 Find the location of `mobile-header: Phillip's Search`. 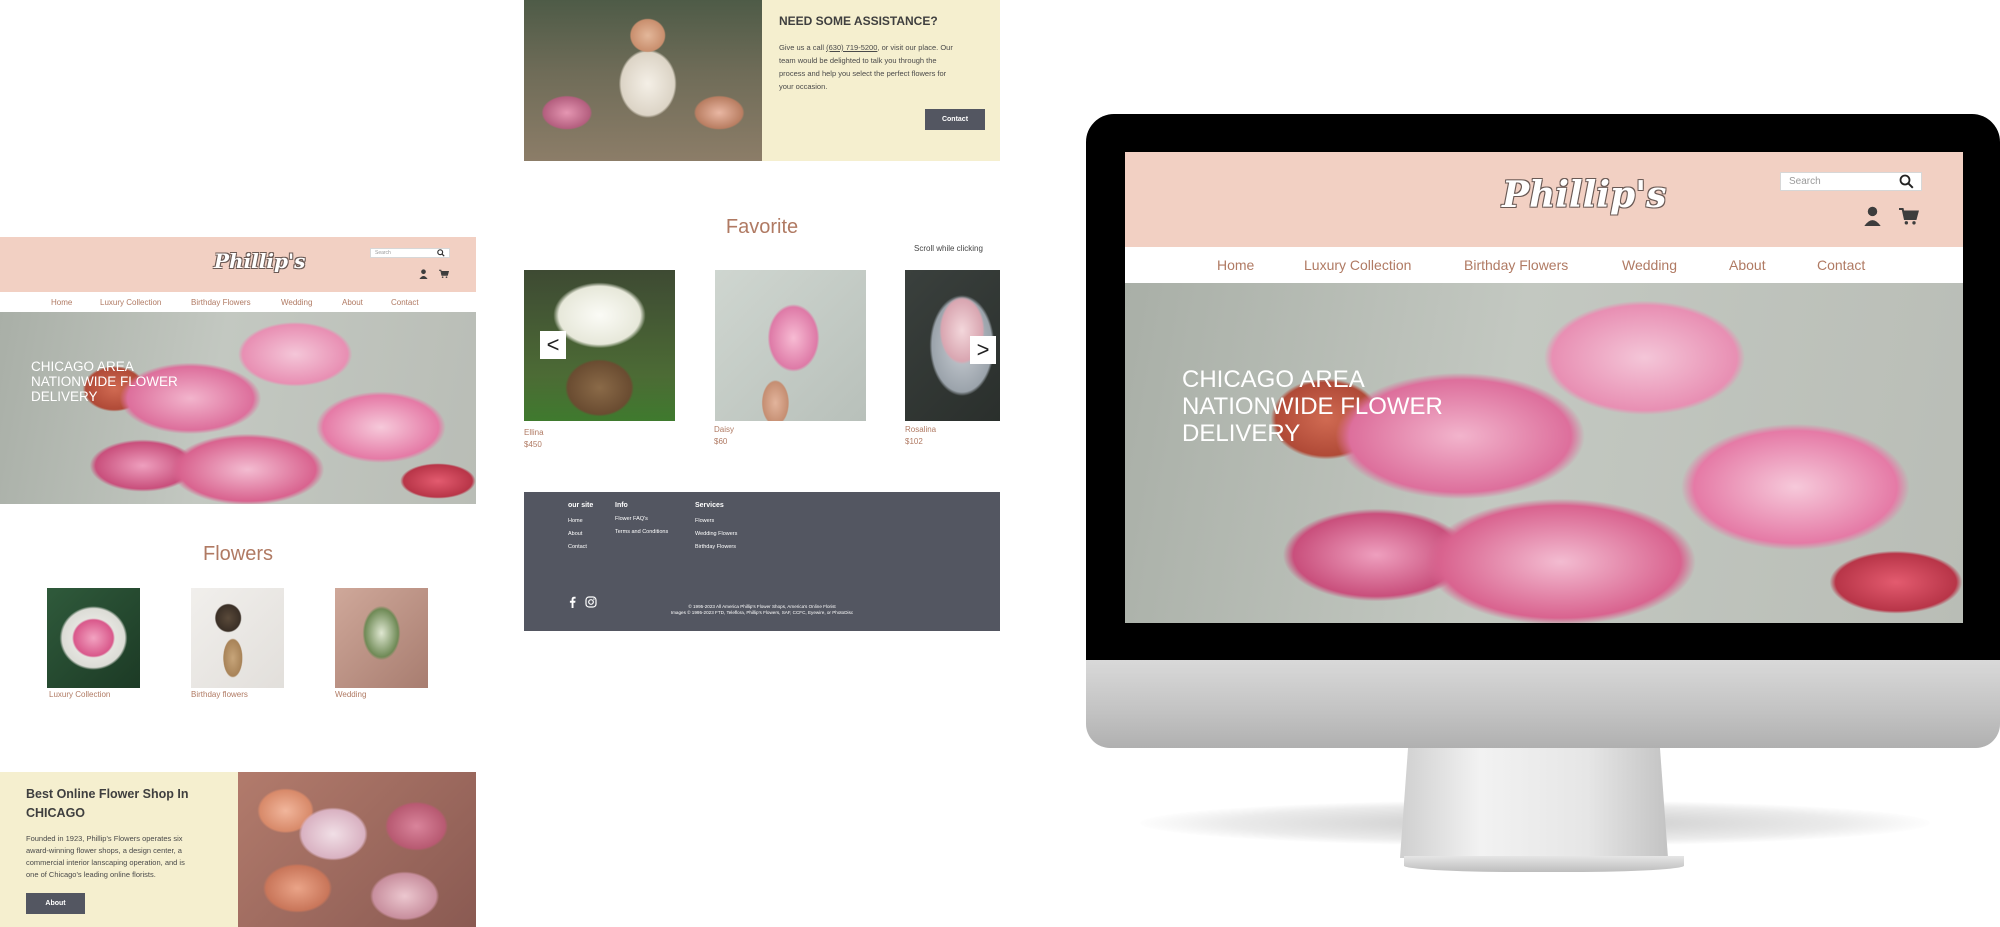

mobile-header: Phillip's Search is located at coordinates (238, 264).